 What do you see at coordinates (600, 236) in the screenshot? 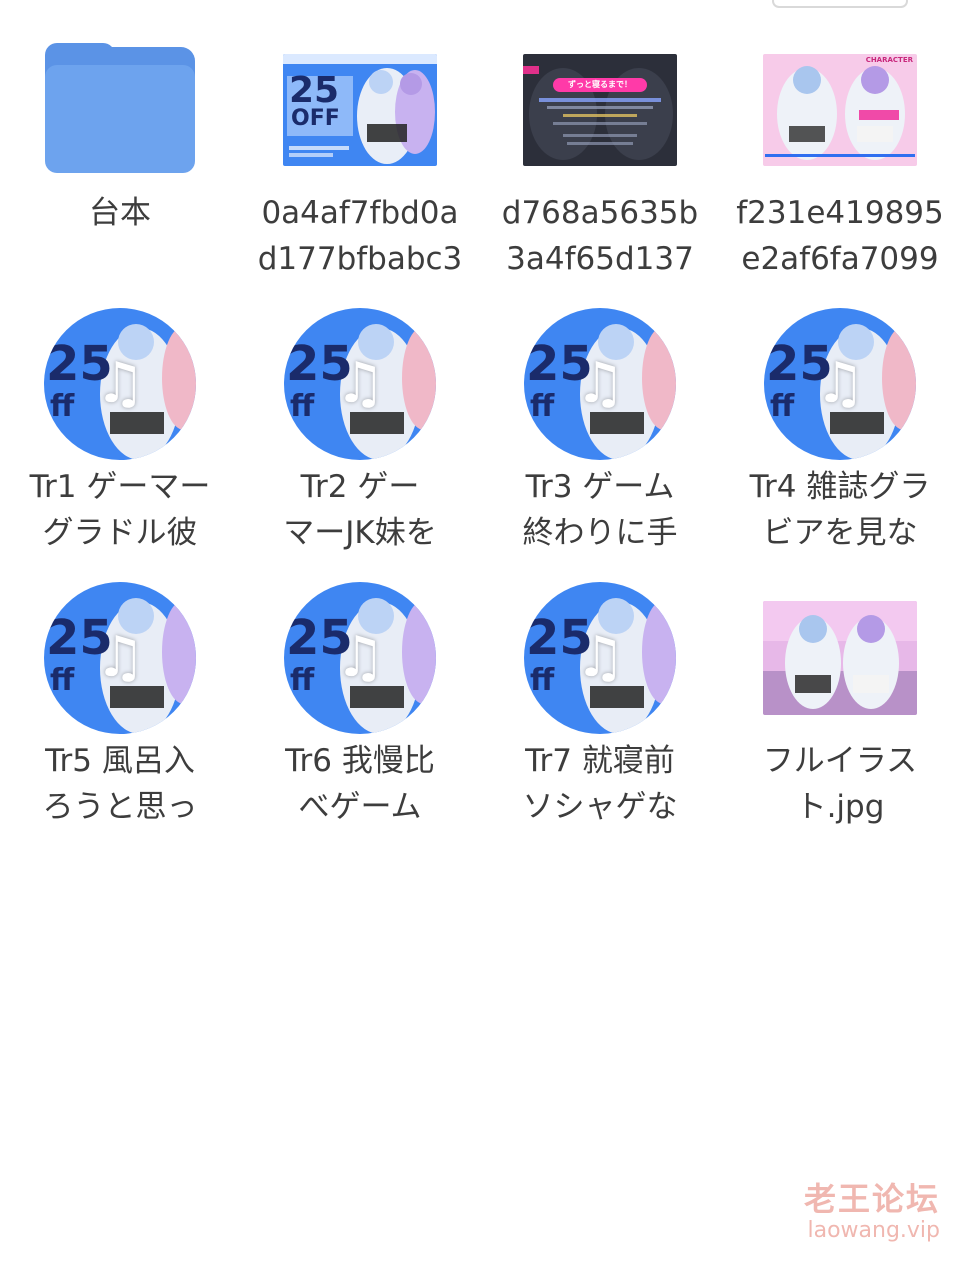
I see `file-name: d768a5635b 3a4f65d137` at bounding box center [600, 236].